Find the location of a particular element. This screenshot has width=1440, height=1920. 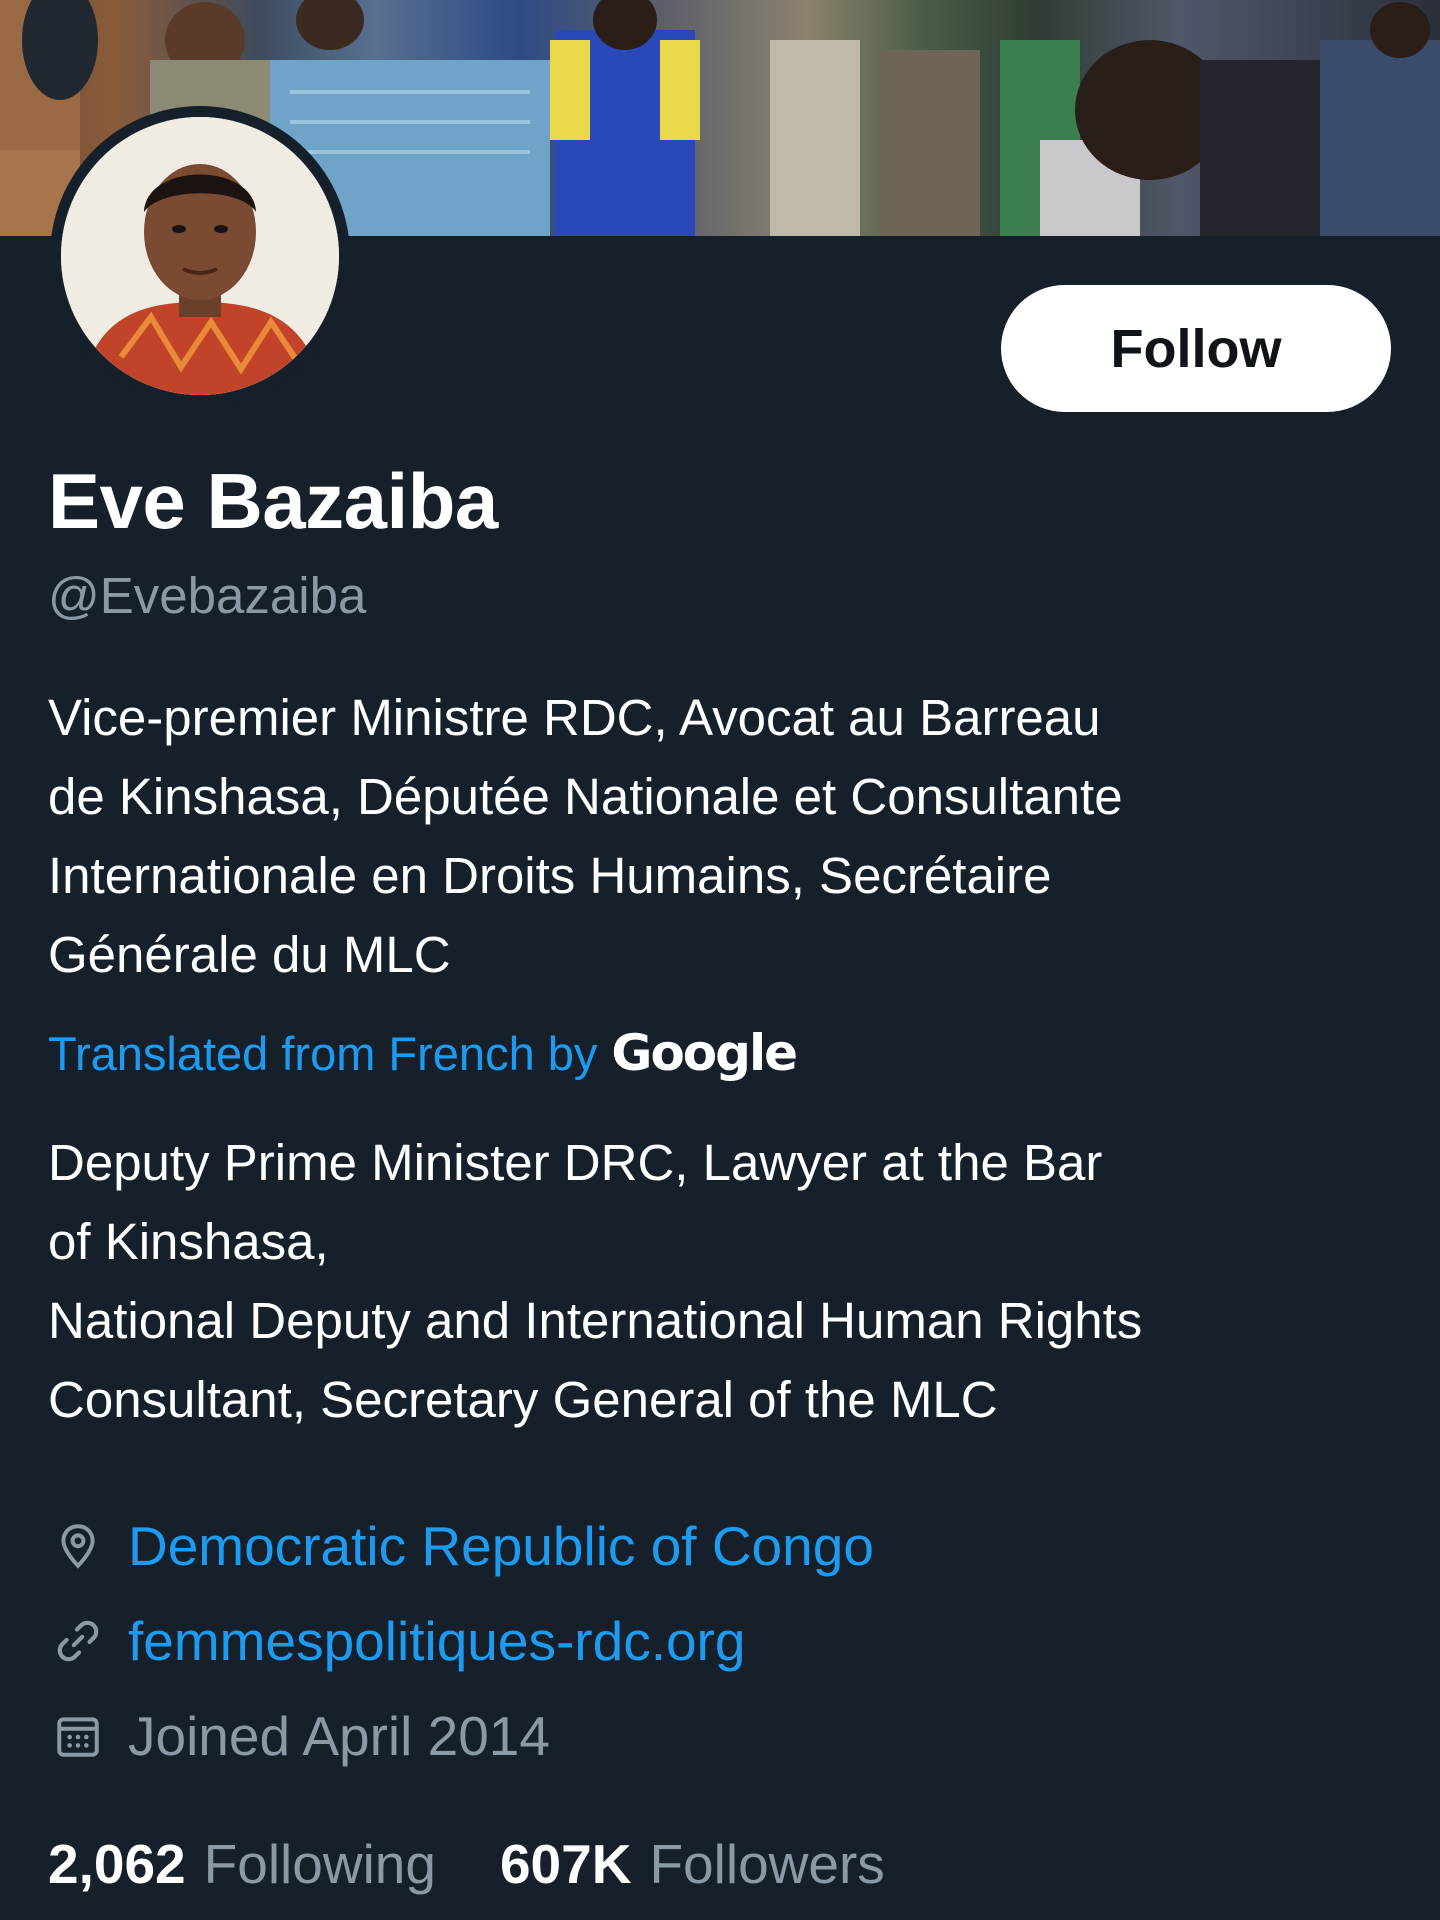

calendar-icon is located at coordinates (78, 1736).